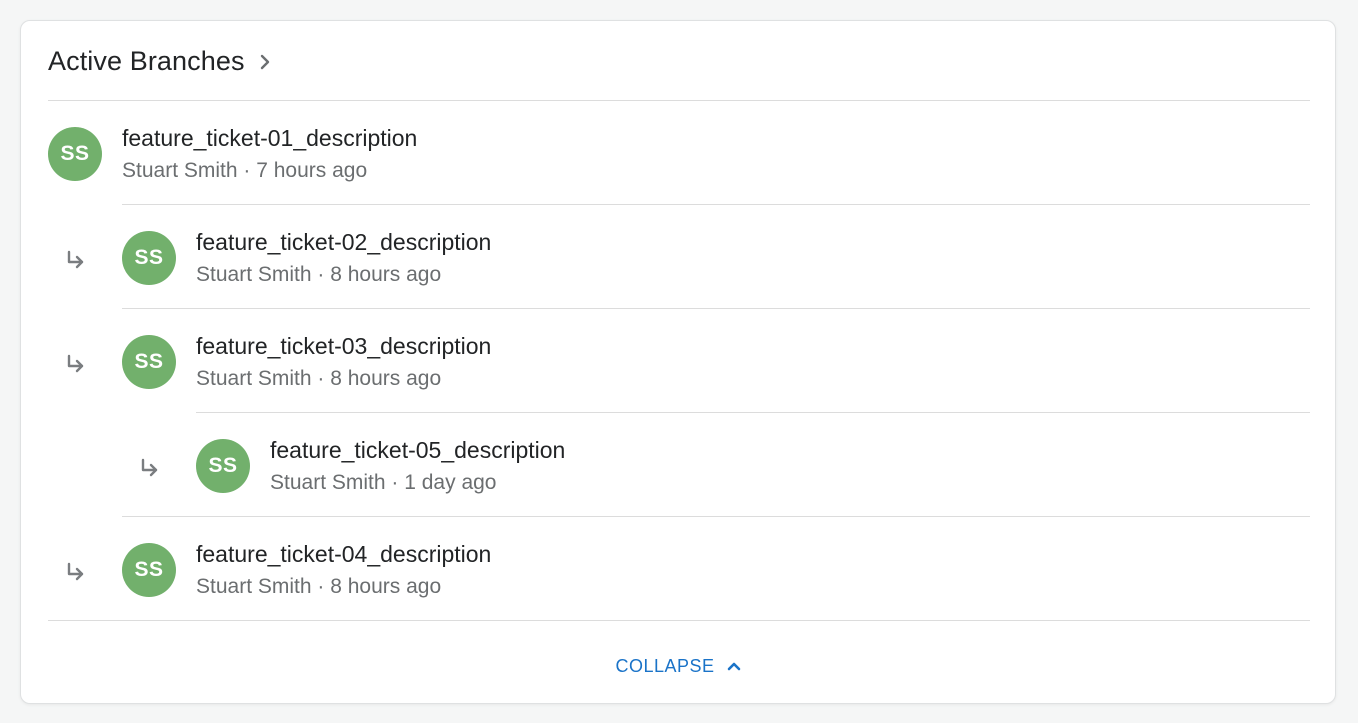 Image resolution: width=1358 pixels, height=723 pixels. Describe the element at coordinates (343, 554) in the screenshot. I see `branch-name-link: feature_ticket-04_description` at that location.